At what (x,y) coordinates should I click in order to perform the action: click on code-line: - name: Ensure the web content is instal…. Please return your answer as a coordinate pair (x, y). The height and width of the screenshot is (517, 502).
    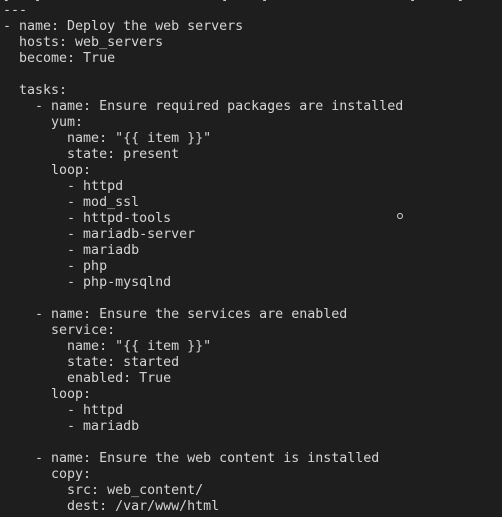
    Looking at the image, I should click on (191, 458).